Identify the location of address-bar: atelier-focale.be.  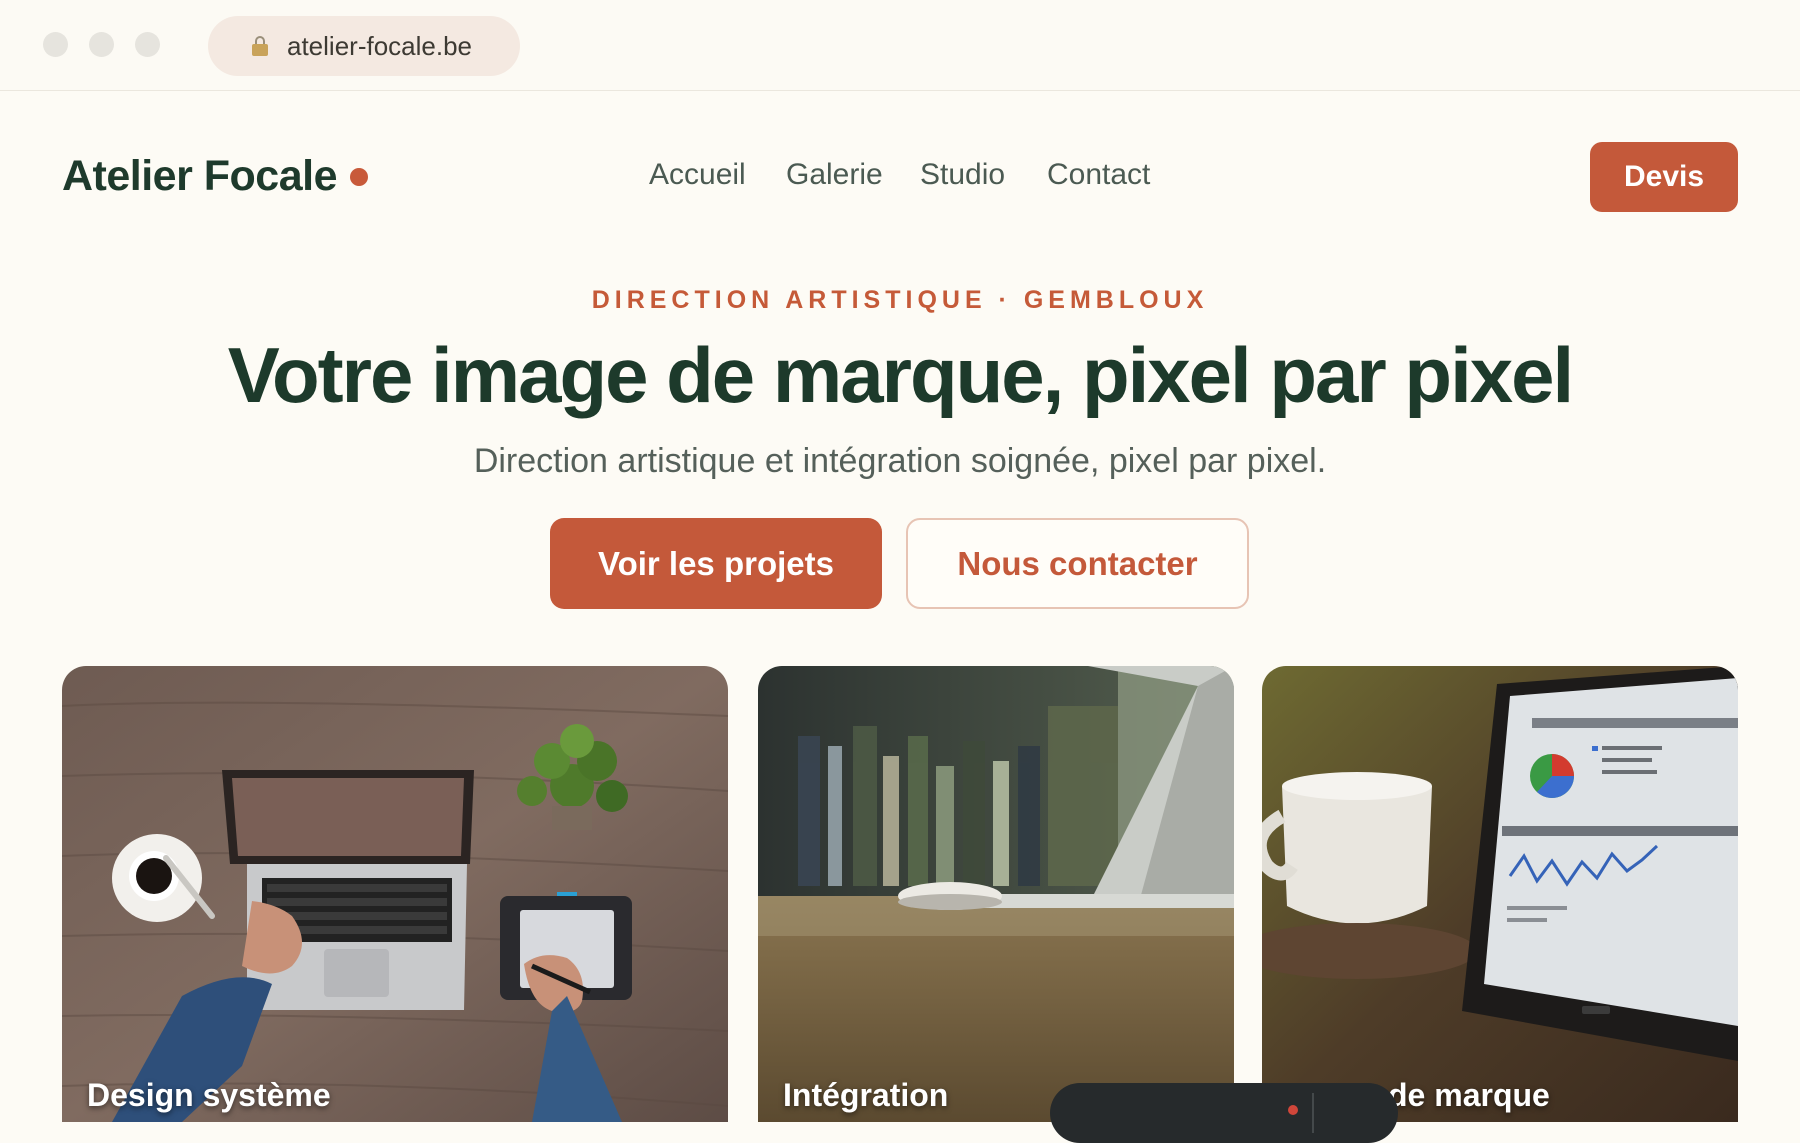
(364, 46).